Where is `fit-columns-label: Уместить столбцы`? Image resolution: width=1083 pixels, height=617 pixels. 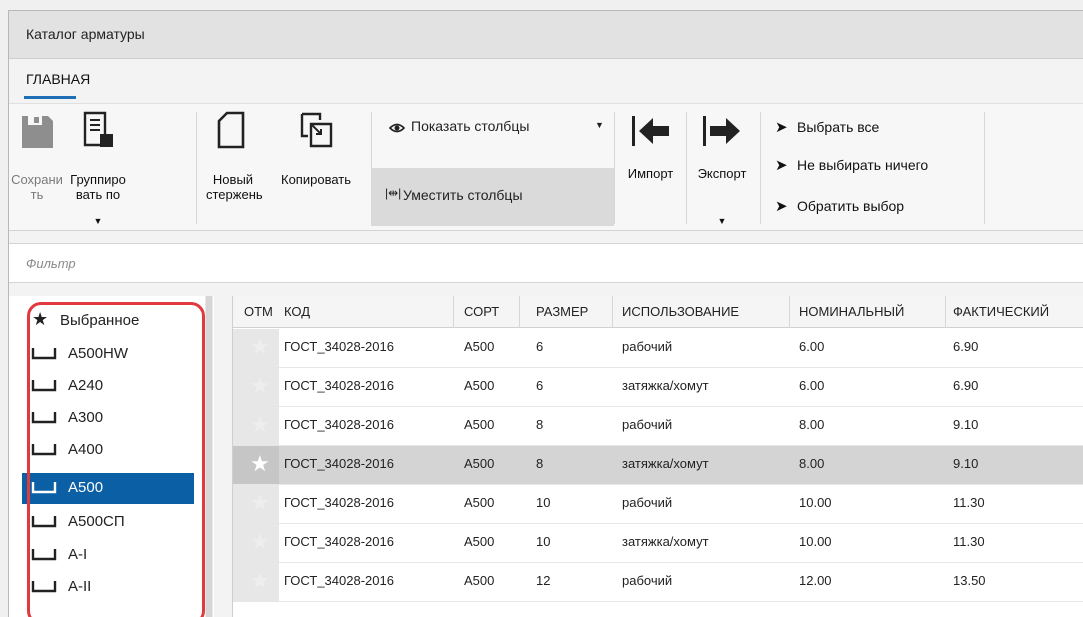 fit-columns-label: Уместить столбцы is located at coordinates (463, 195).